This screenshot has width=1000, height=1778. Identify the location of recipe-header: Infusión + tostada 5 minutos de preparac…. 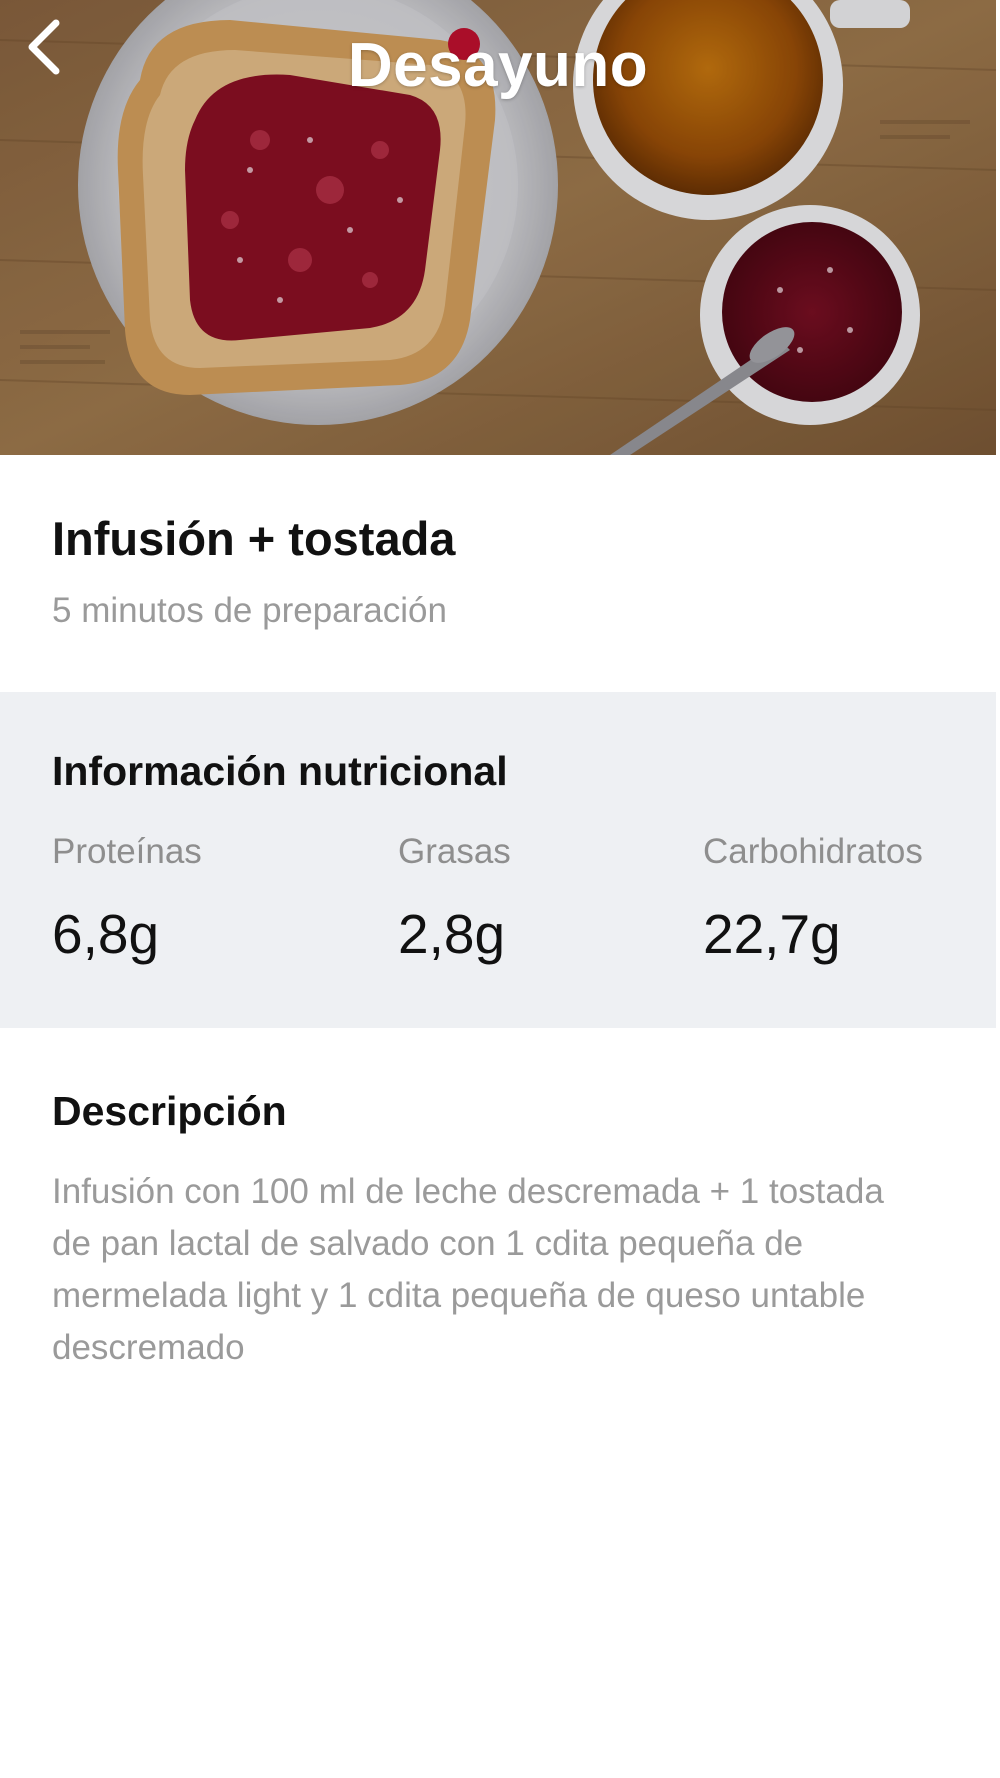
(498, 573).